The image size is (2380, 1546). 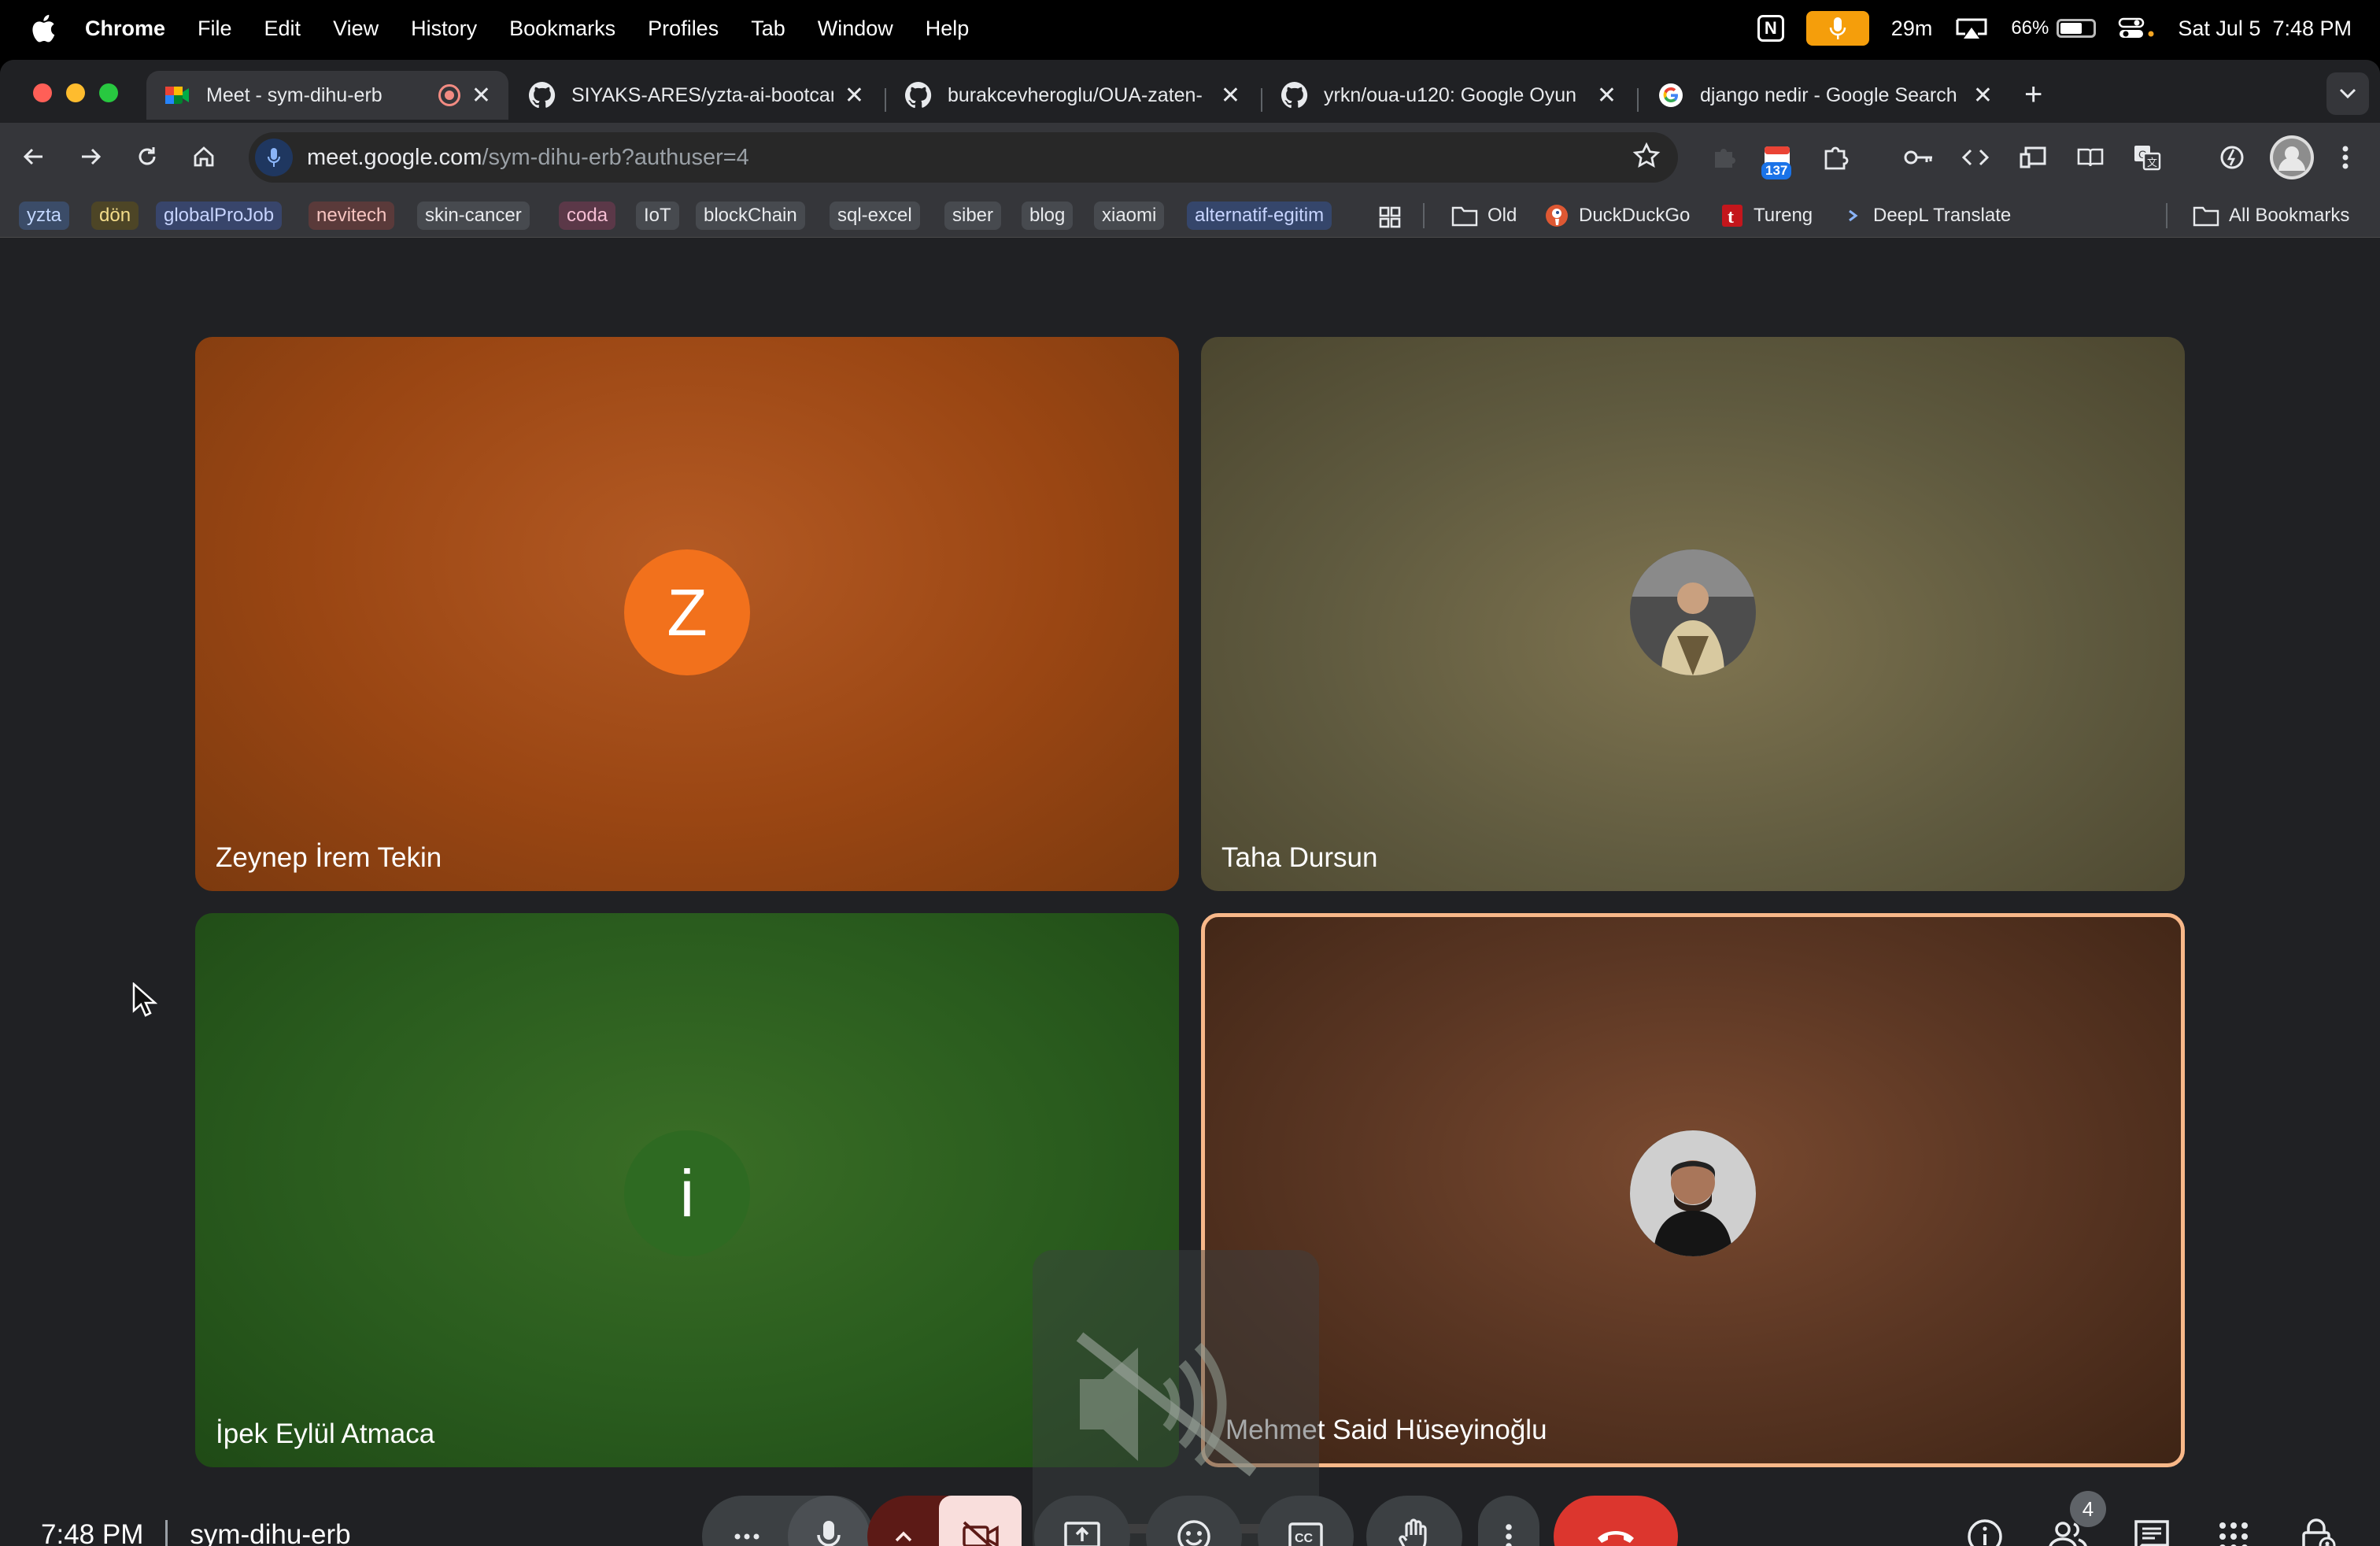 What do you see at coordinates (2151, 1527) in the screenshot?
I see `chat-button` at bounding box center [2151, 1527].